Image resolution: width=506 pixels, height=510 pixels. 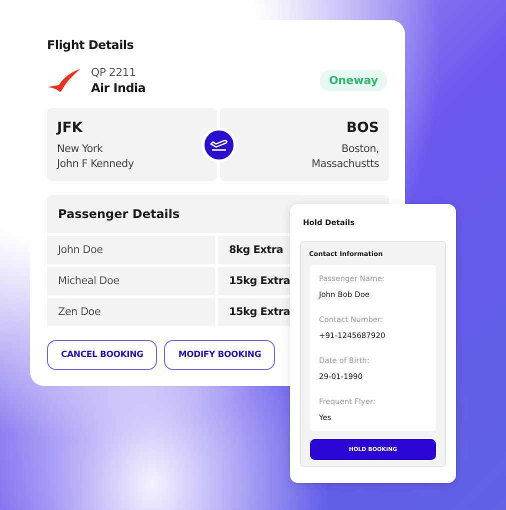 What do you see at coordinates (353, 80) in the screenshot?
I see `trip-type-badge: Oneway` at bounding box center [353, 80].